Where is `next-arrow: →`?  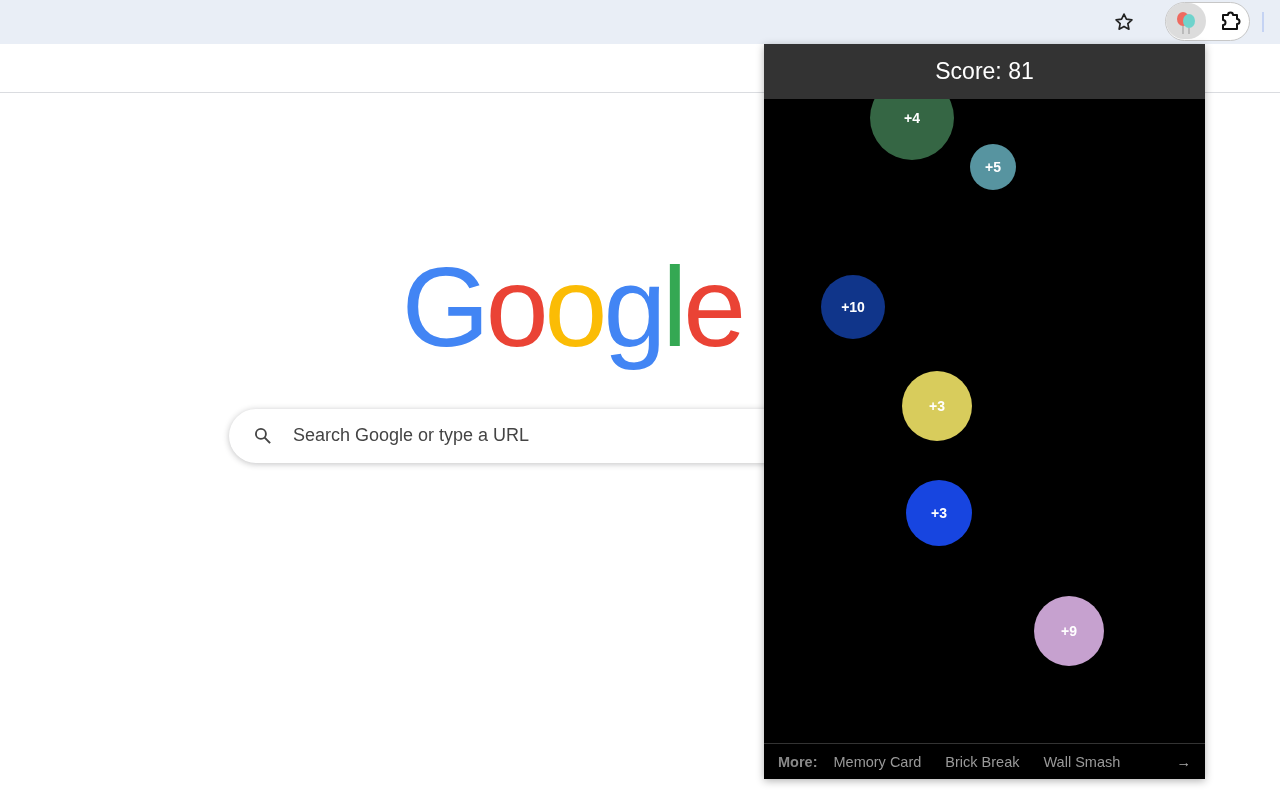 next-arrow: → is located at coordinates (1183, 761).